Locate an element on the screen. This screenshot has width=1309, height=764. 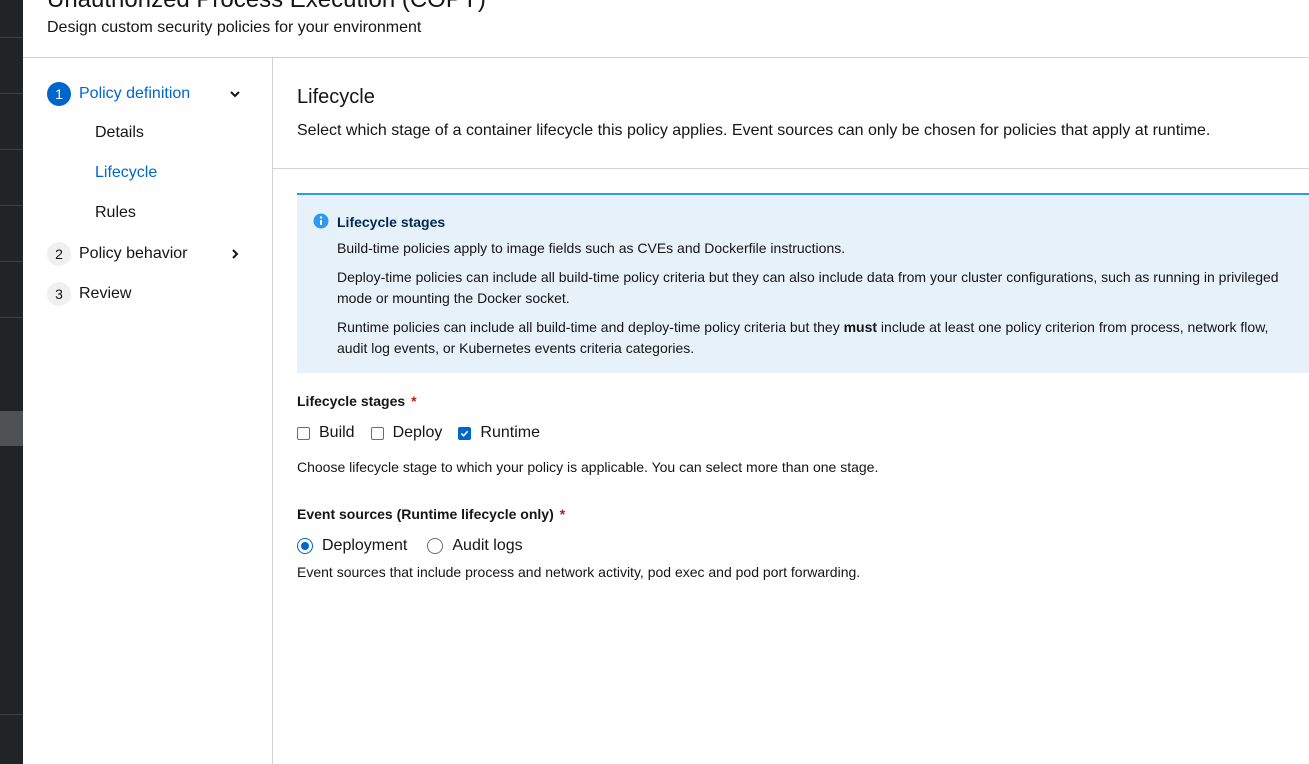
checkbox-label: Deploy is located at coordinates (417, 432).